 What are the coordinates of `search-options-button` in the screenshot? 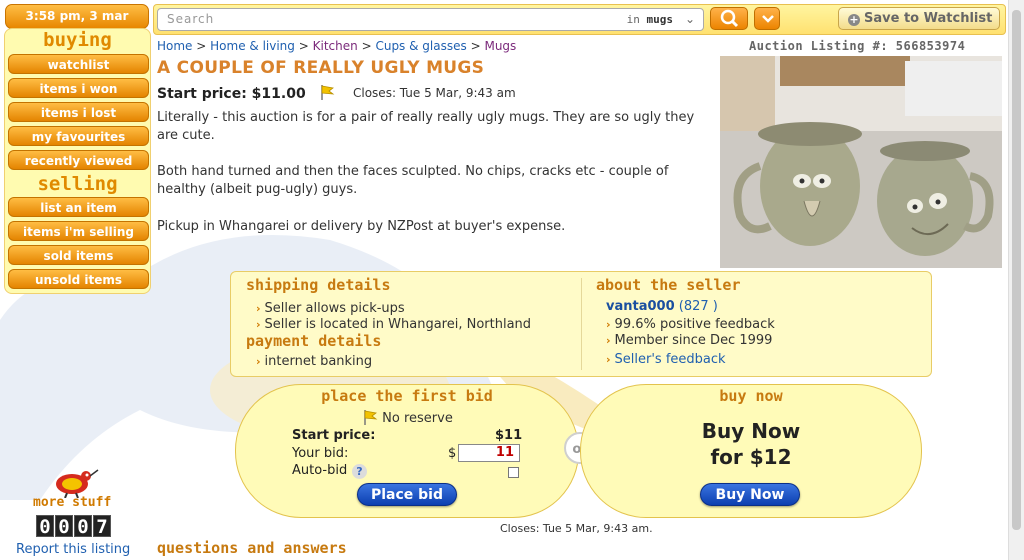 It's located at (767, 18).